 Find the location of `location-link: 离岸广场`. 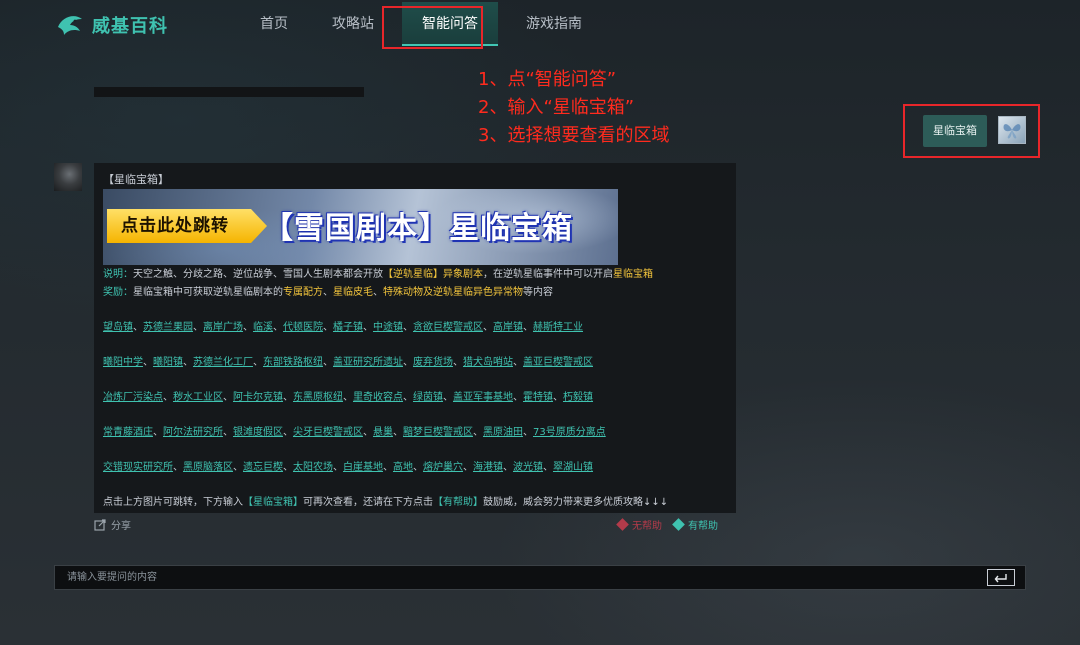

location-link: 离岸广场 is located at coordinates (223, 327).